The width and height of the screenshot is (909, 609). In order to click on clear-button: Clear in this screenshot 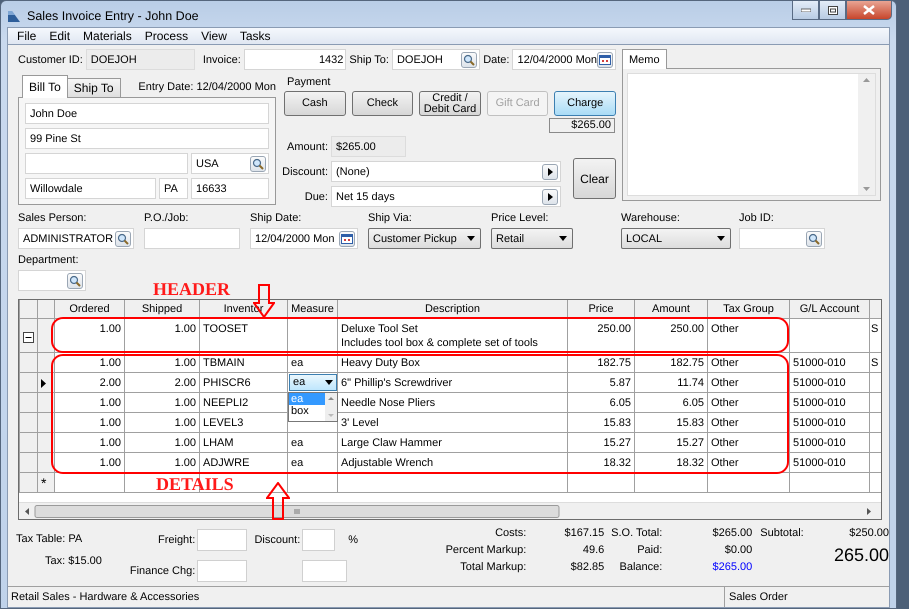, I will do `click(594, 178)`.